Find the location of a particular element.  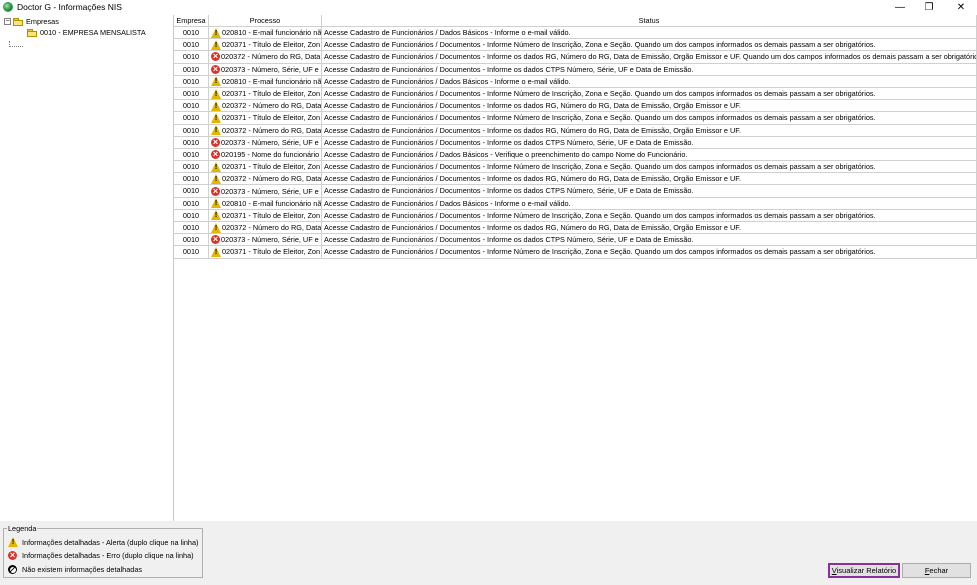

legend-title: Legenda is located at coordinates (22, 528).